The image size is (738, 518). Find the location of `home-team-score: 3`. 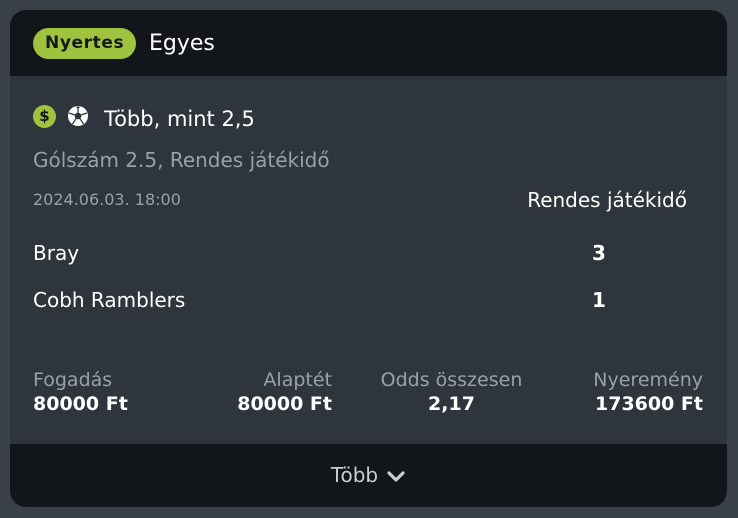

home-team-score: 3 is located at coordinates (599, 253).